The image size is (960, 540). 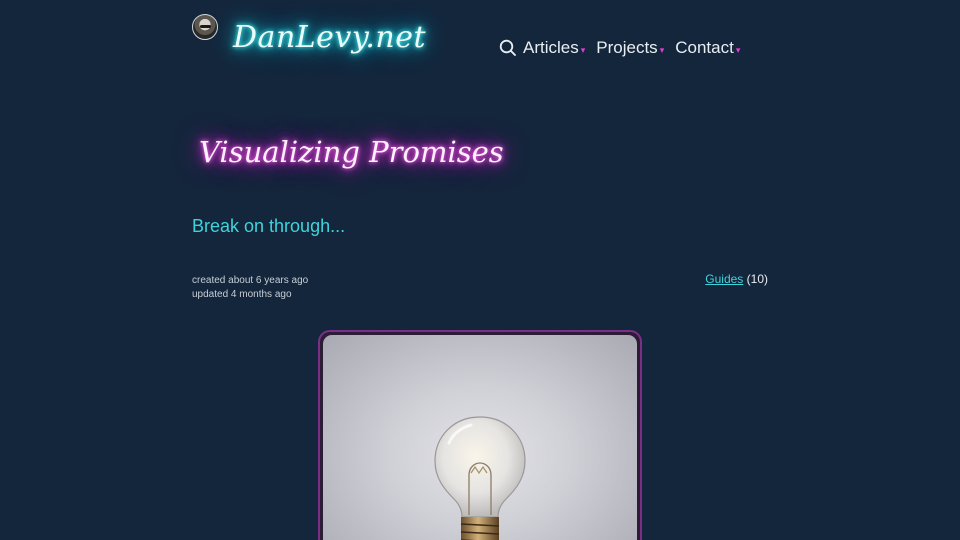 I want to click on nav-item-projects: Projects ▾, so click(x=630, y=48).